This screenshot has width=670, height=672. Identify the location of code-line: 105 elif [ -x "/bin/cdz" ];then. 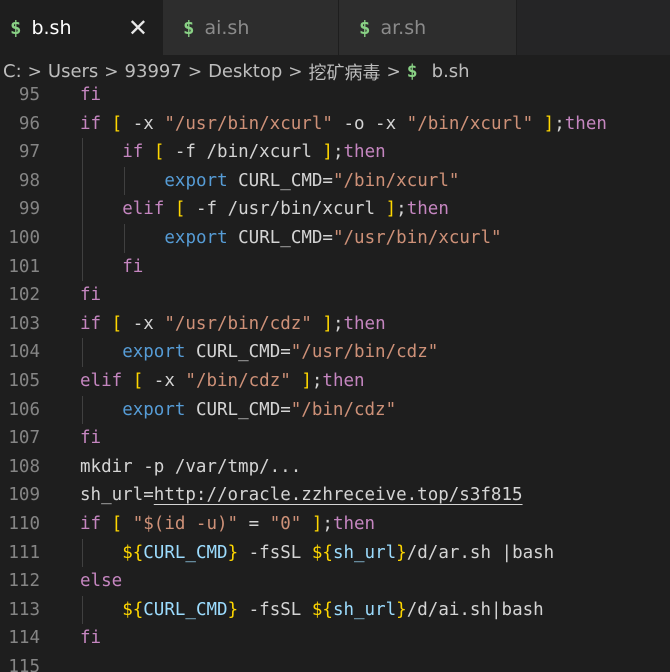
(335, 381).